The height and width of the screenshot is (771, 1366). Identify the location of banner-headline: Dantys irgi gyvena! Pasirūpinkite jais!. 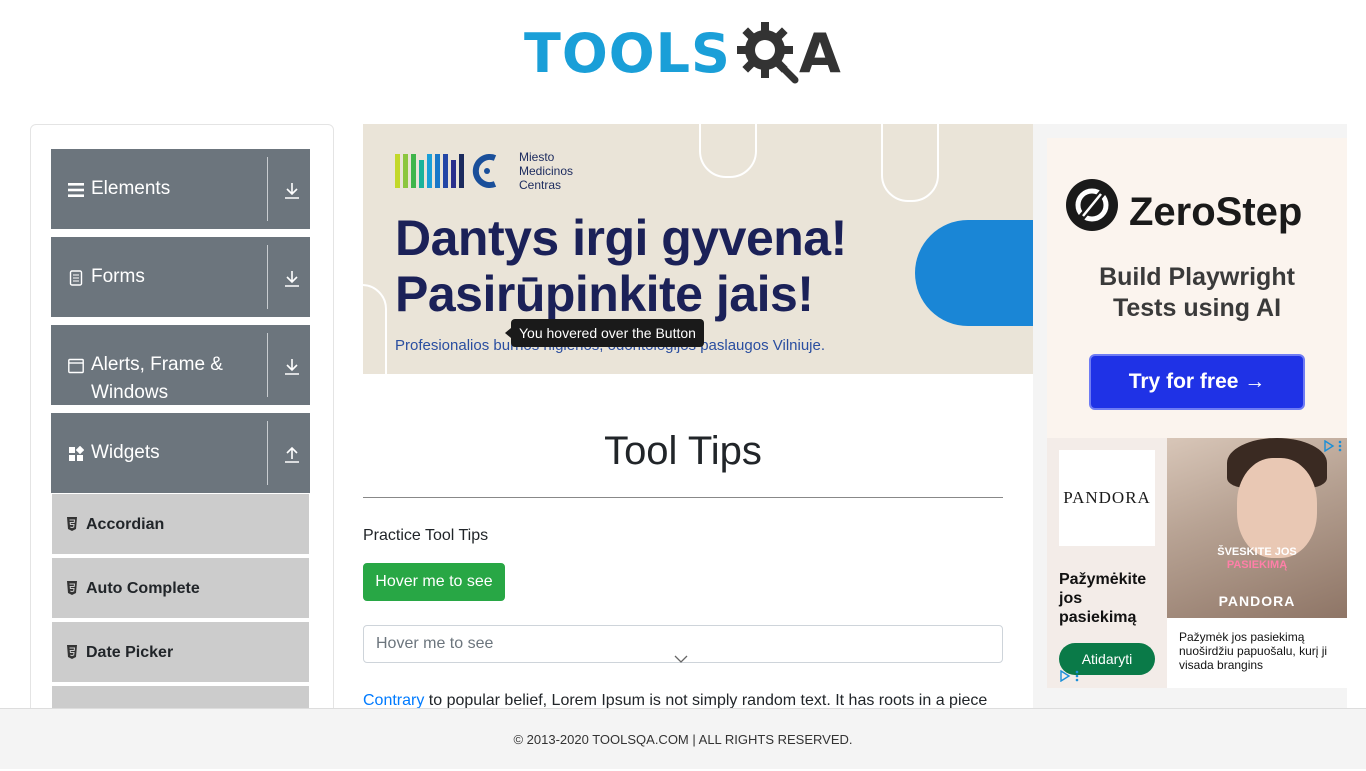
(621, 266).